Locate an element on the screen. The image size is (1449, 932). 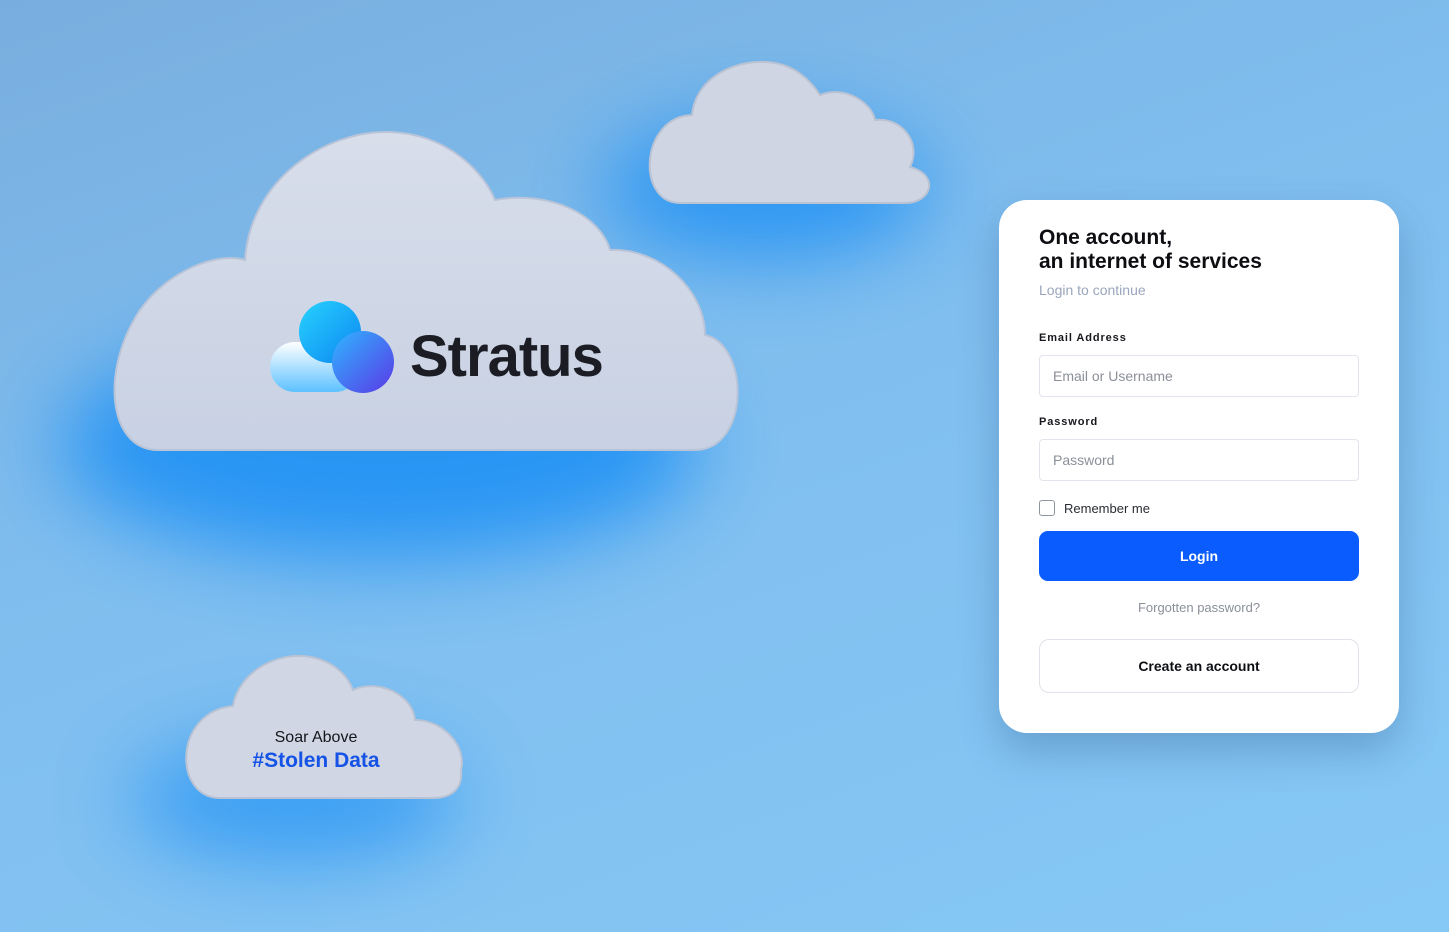
password-label: Password is located at coordinates (1069, 422).